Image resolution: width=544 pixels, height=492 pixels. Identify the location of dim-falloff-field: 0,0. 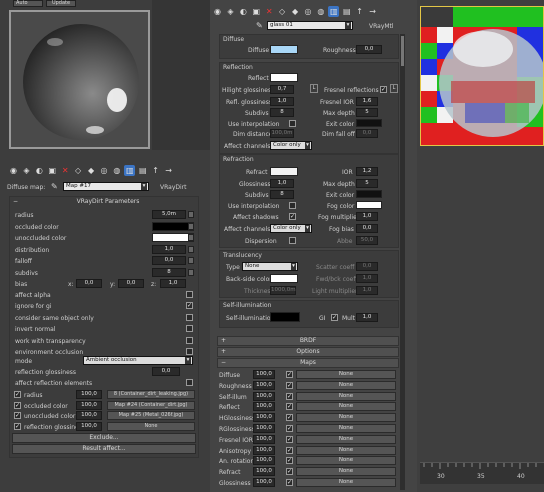
(367, 133).